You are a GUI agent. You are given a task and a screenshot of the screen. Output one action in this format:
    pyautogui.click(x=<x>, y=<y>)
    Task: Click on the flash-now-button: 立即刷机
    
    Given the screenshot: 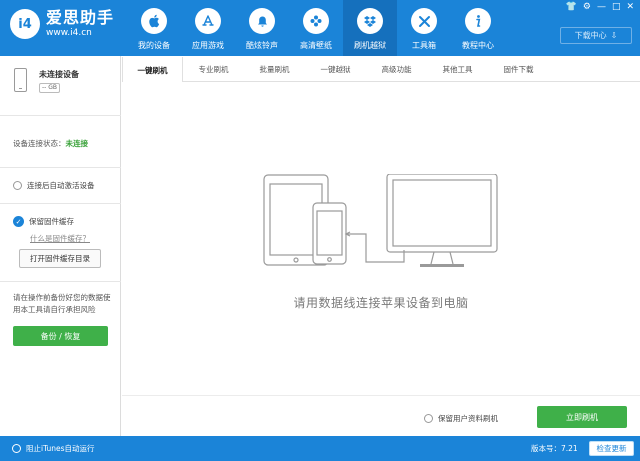 What is the action you would take?
    pyautogui.click(x=582, y=417)
    